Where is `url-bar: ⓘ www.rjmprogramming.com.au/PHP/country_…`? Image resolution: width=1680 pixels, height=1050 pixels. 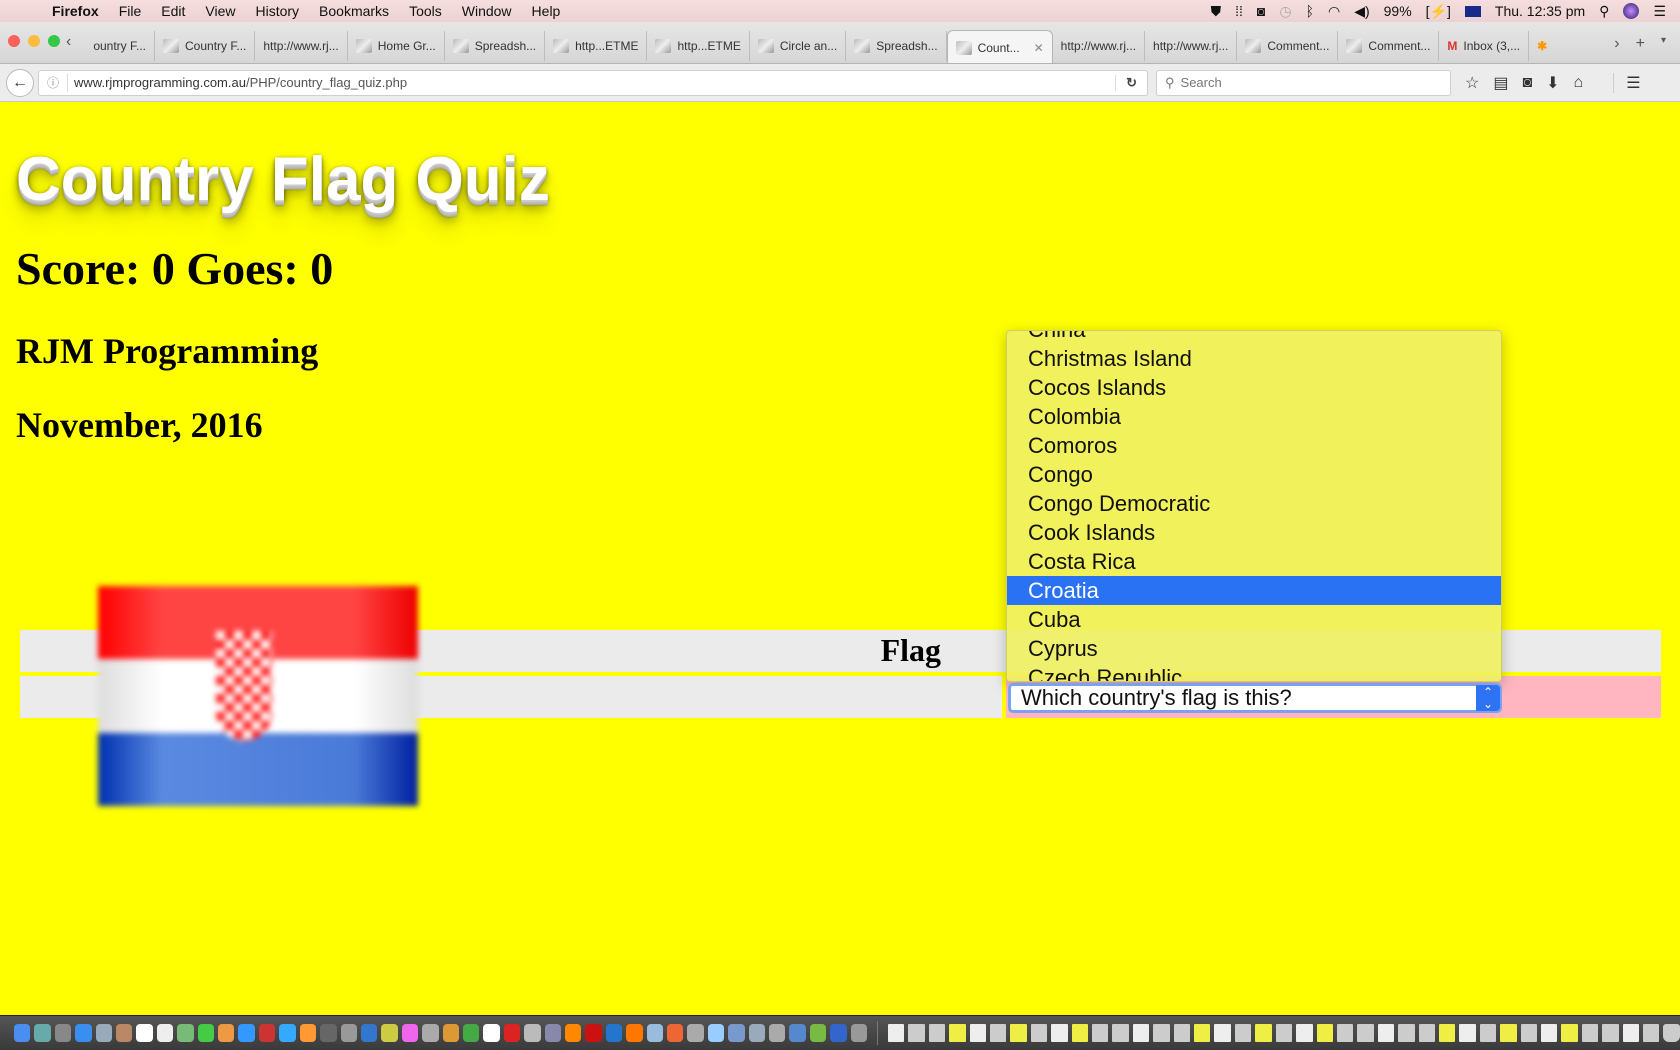 url-bar: ⓘ www.rjmprogramming.com.au/PHP/country_… is located at coordinates (593, 82).